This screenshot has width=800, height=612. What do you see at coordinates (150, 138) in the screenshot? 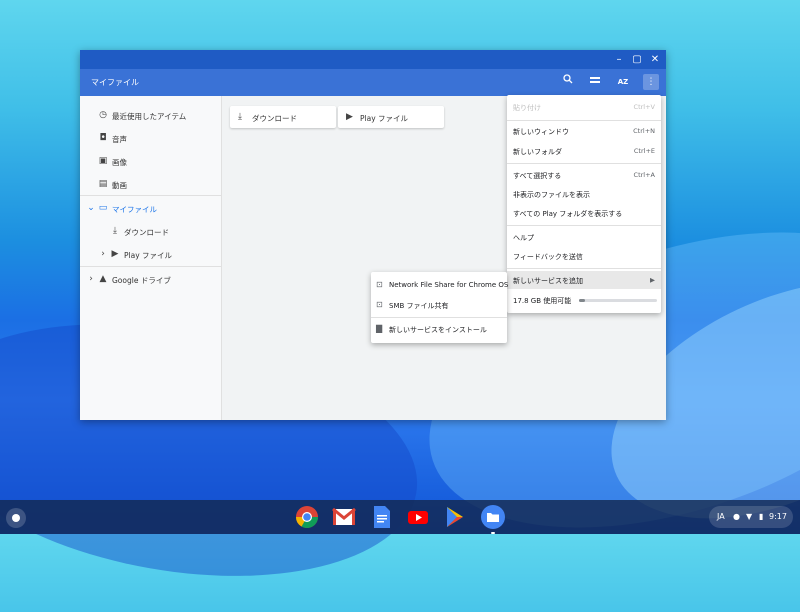
I see `sidebar-item-audio: ◘ 音声` at bounding box center [150, 138].